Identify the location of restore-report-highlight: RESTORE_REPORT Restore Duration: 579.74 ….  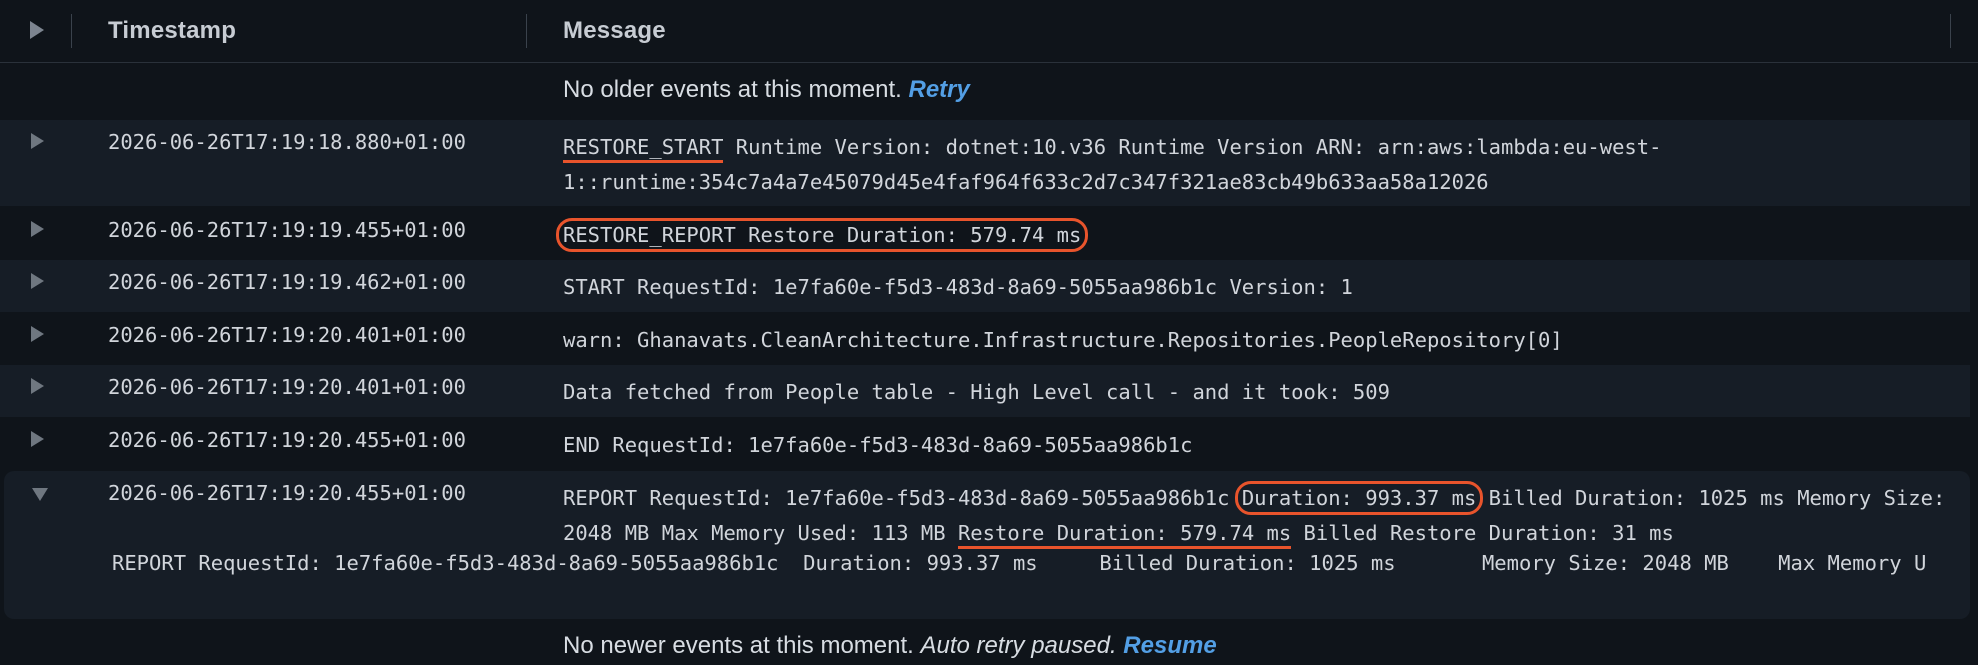
(822, 235).